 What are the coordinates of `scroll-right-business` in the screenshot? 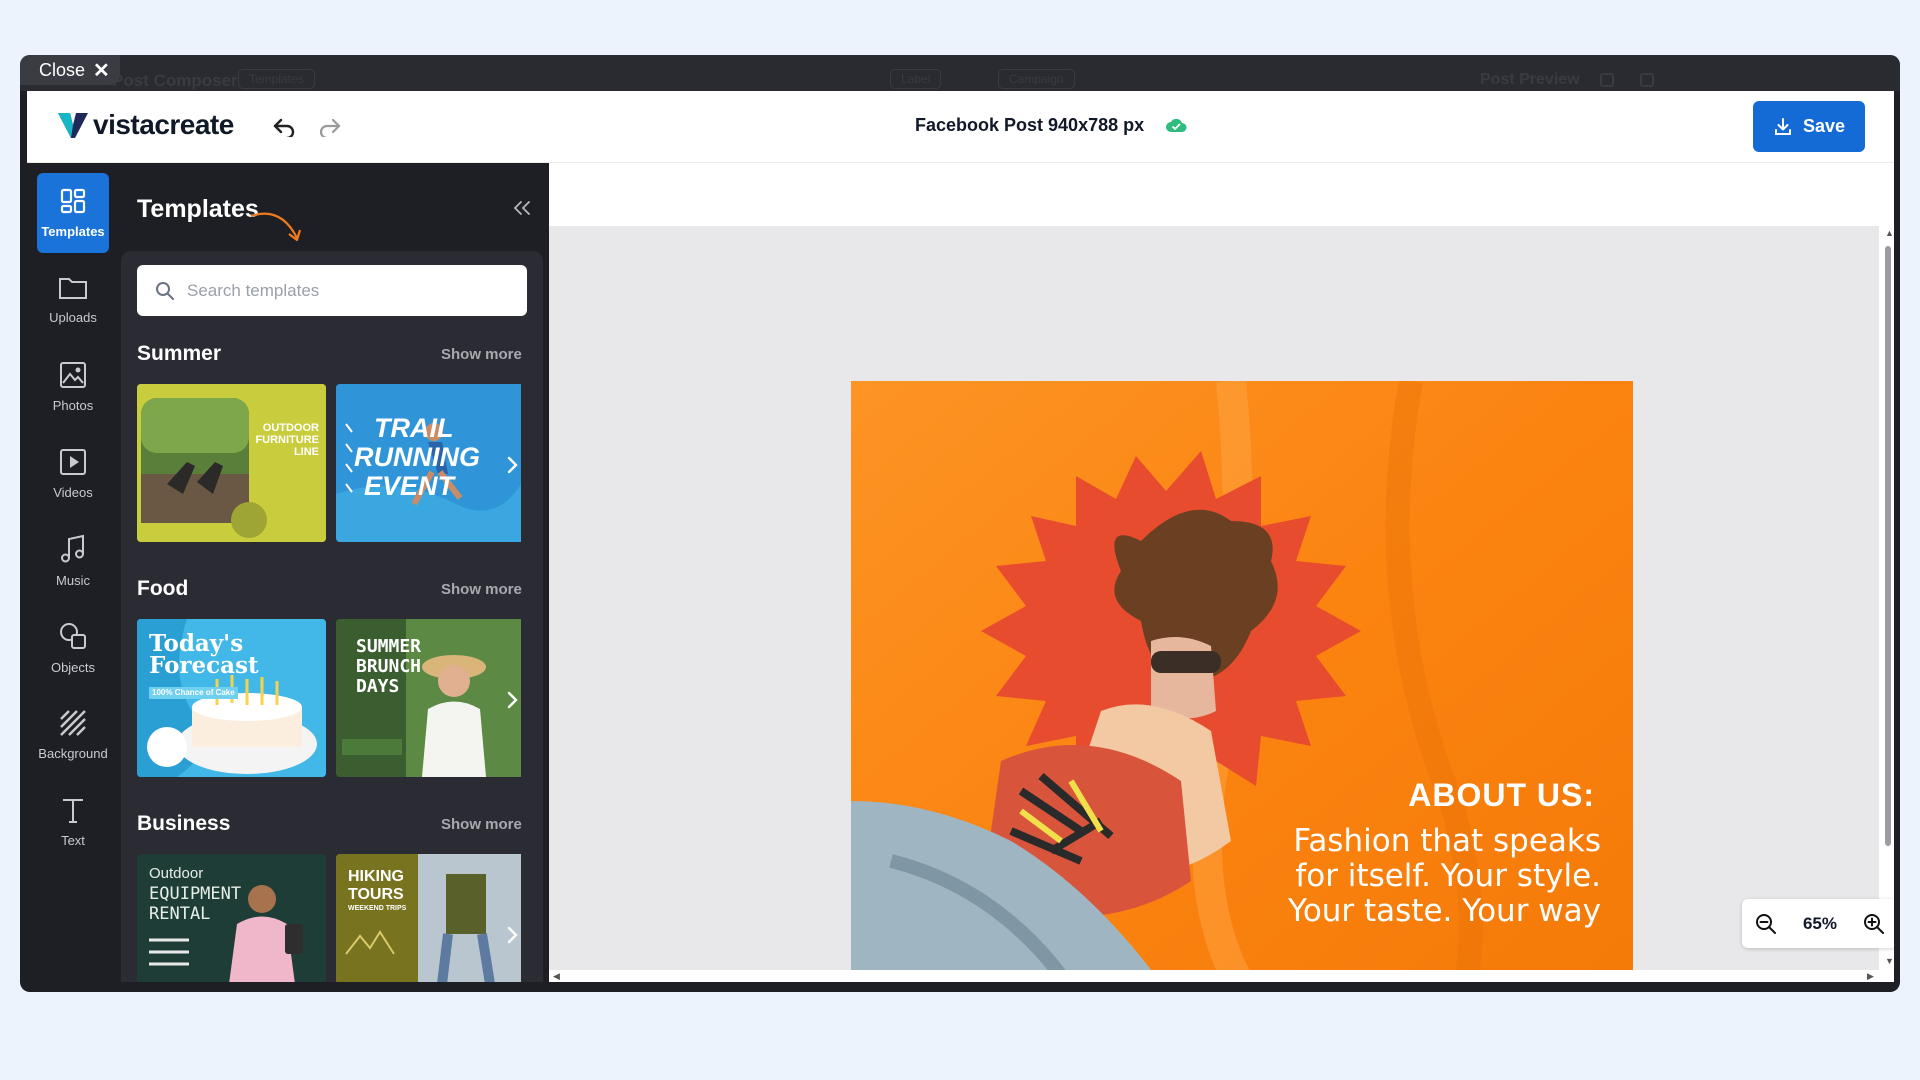 It's located at (512, 935).